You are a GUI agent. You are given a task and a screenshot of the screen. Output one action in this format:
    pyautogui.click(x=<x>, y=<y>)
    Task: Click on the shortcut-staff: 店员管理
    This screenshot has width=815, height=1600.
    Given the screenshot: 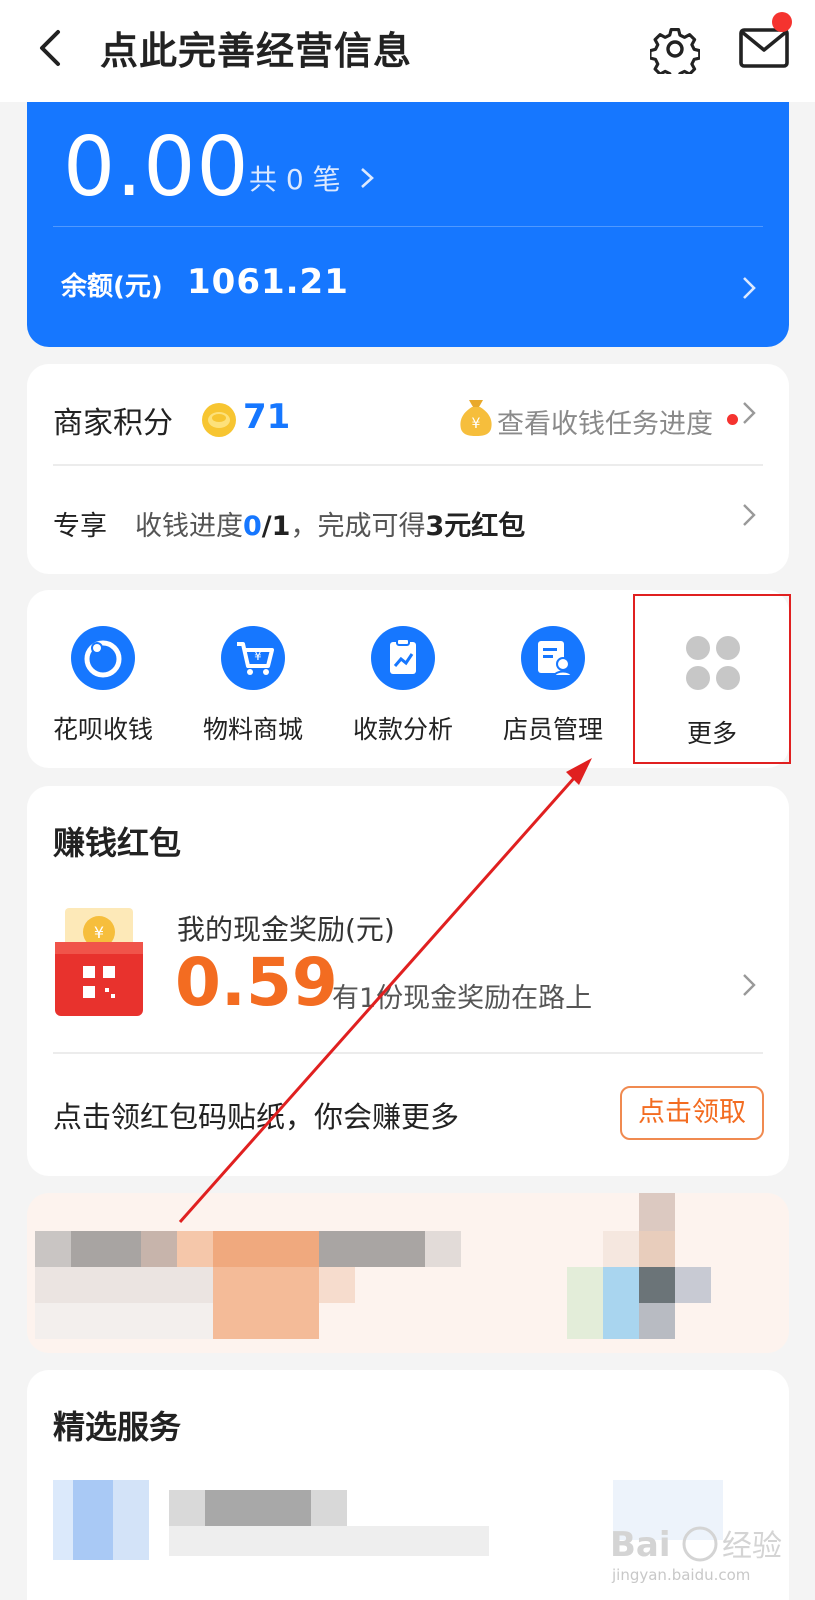 What is the action you would take?
    pyautogui.click(x=553, y=679)
    